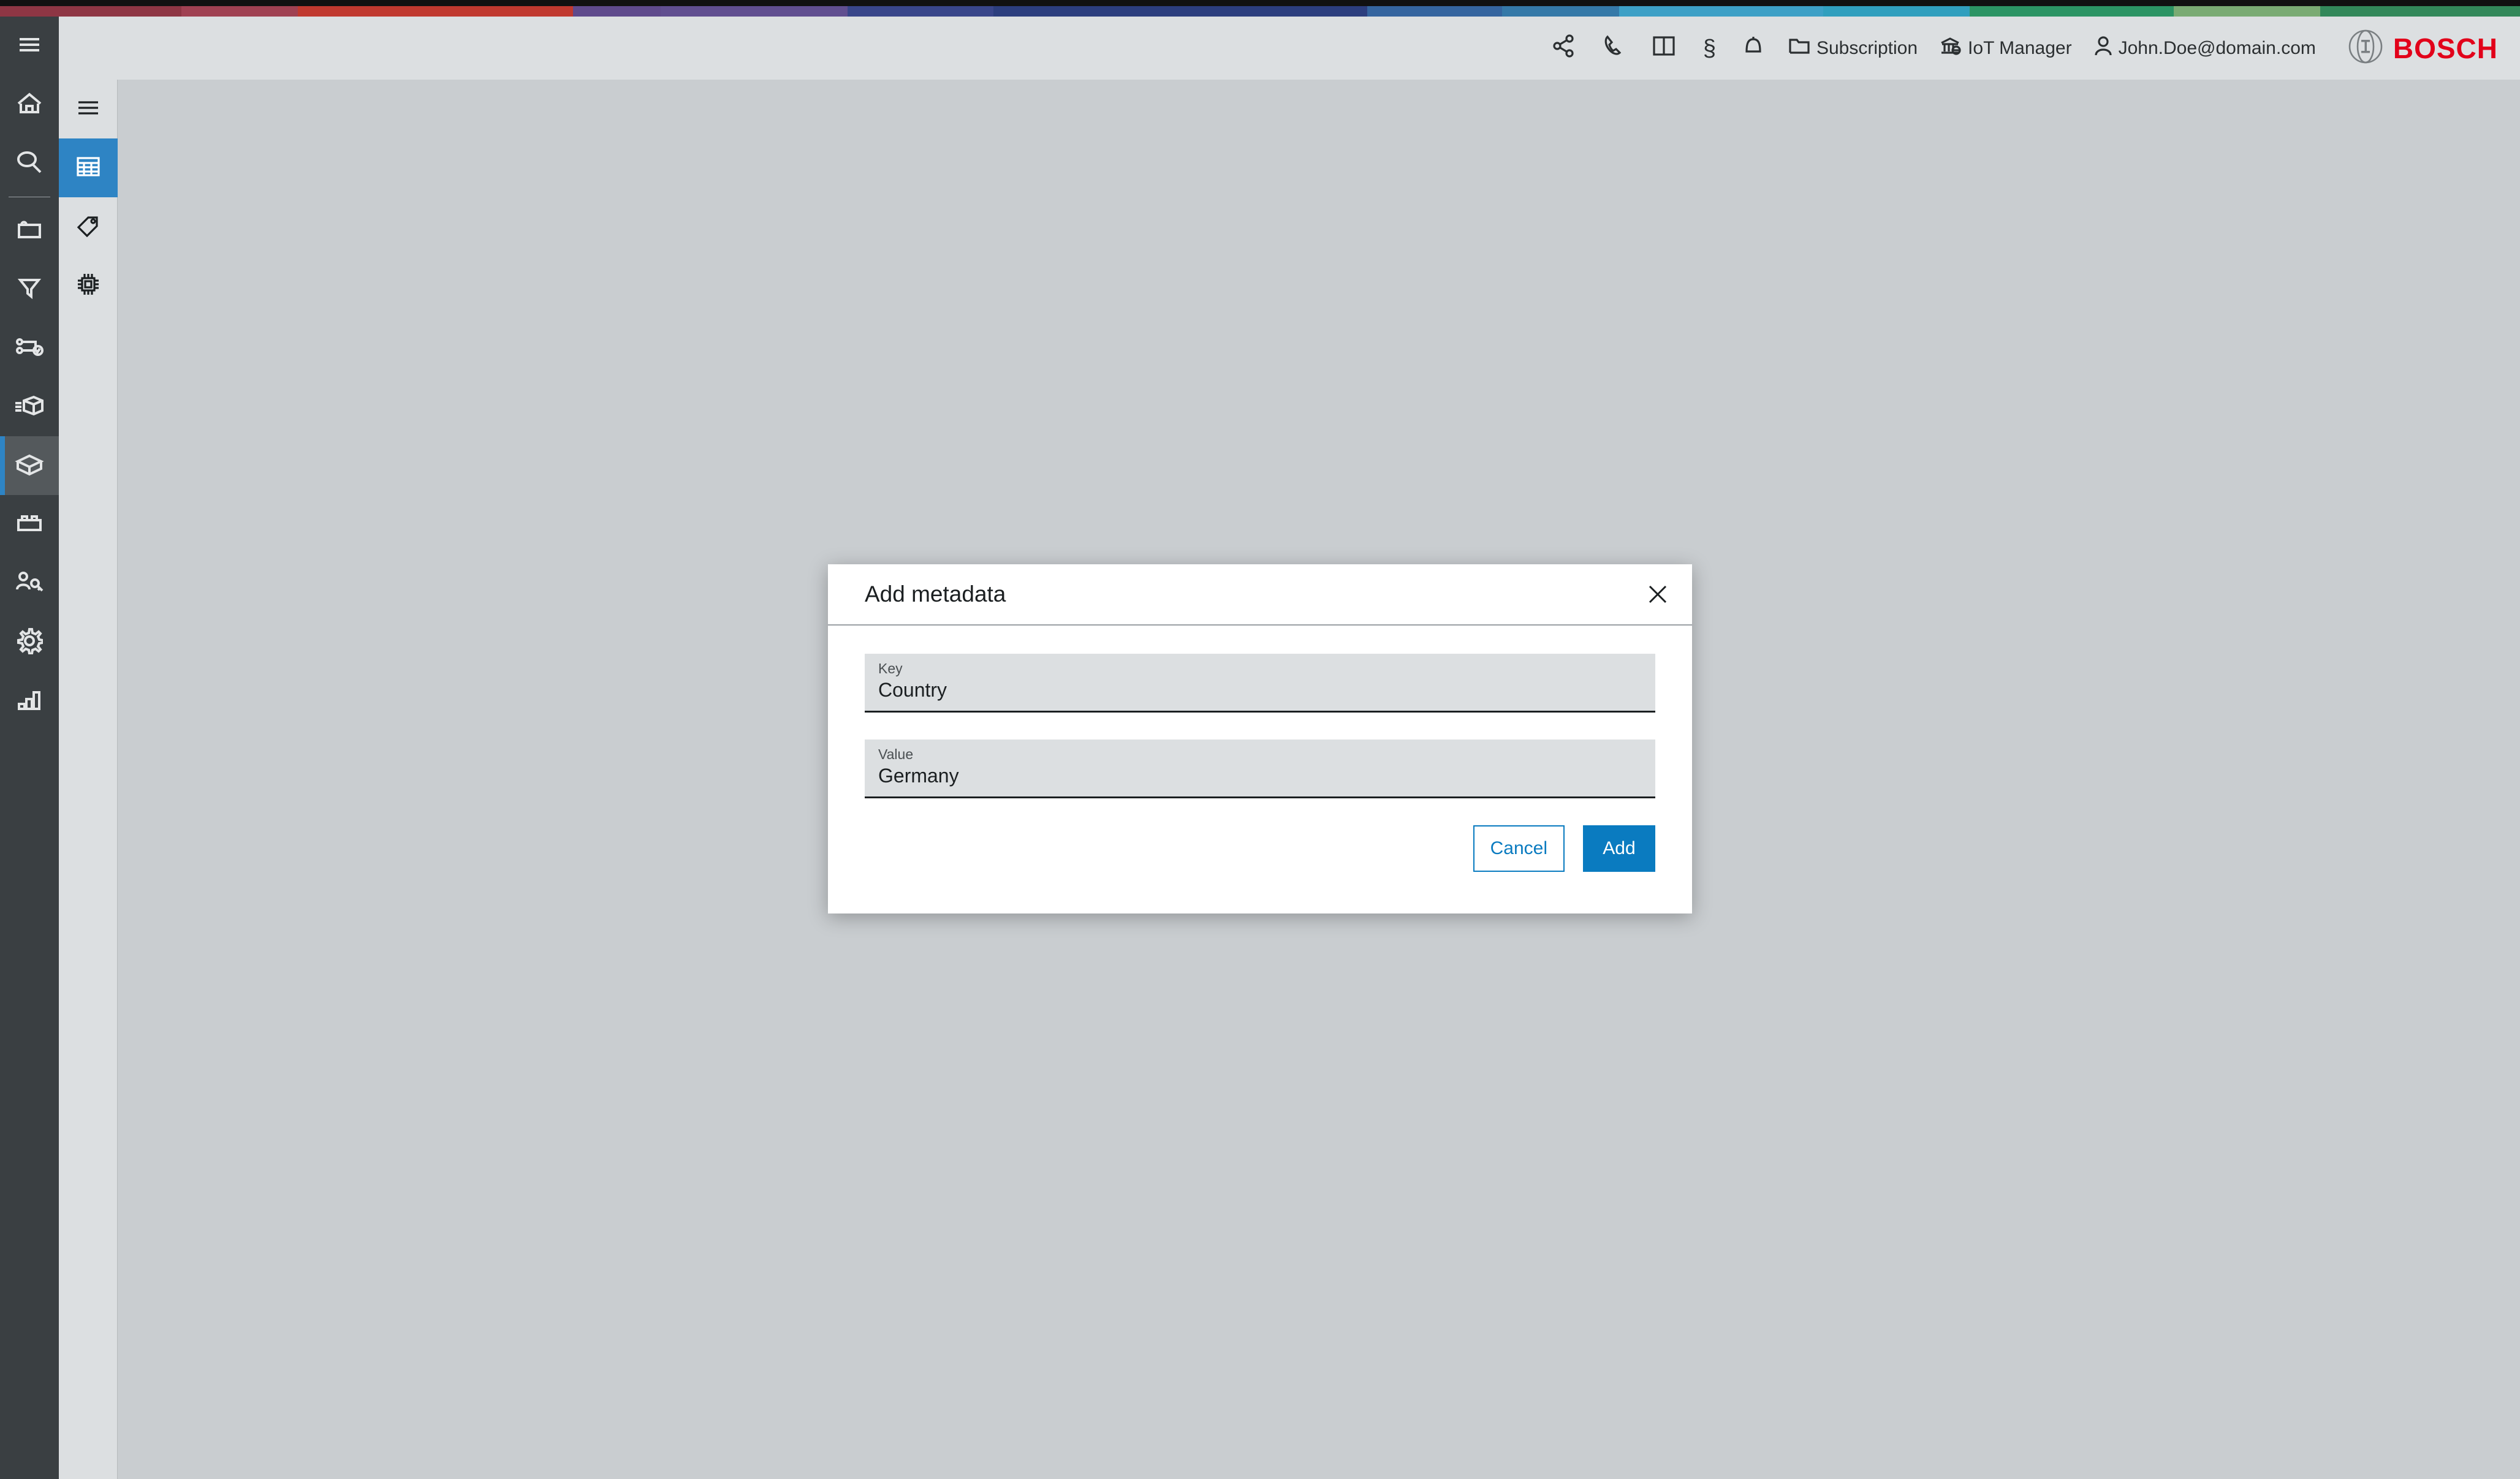 Image resolution: width=2520 pixels, height=1479 pixels. I want to click on distribution-set-icon, so click(29, 466).